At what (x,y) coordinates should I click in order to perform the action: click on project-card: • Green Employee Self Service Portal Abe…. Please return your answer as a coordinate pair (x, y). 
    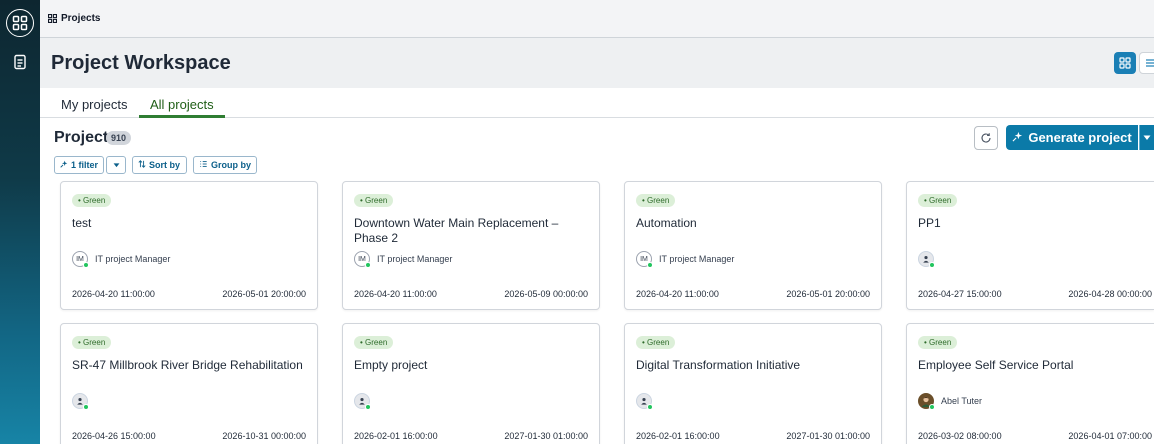
    Looking at the image, I should click on (1030, 383).